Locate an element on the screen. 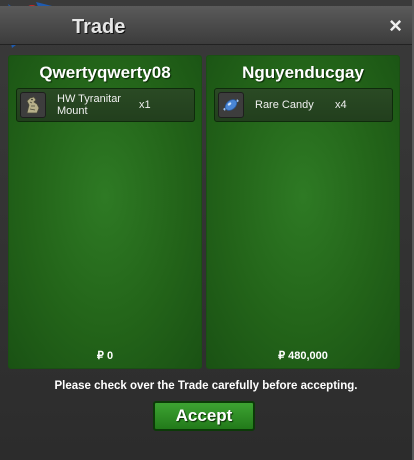 Image resolution: width=414 pixels, height=460 pixels. left-player-name: Qwertyqwerty08 is located at coordinates (105, 72).